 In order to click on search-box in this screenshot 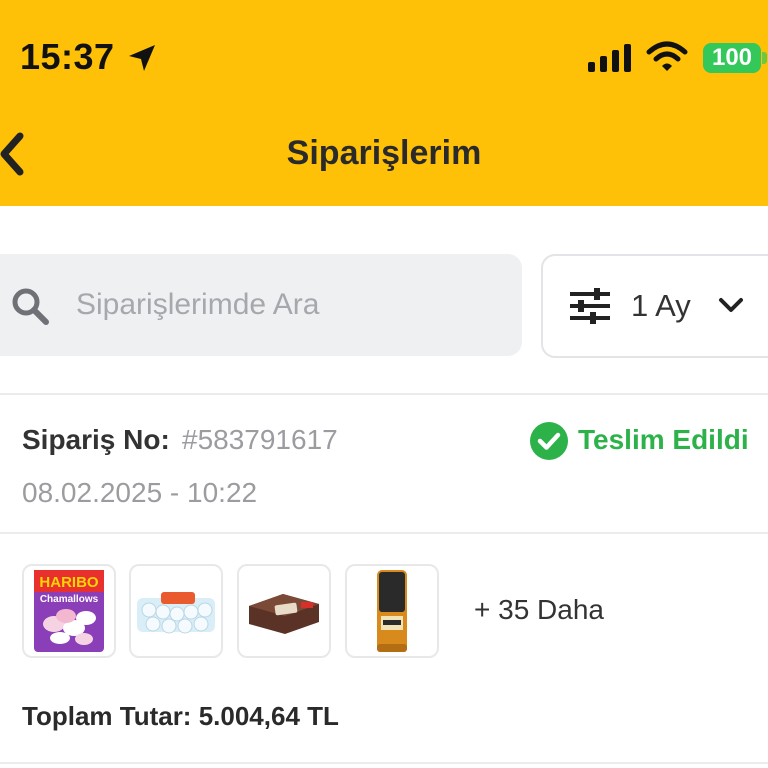, I will do `click(261, 305)`.